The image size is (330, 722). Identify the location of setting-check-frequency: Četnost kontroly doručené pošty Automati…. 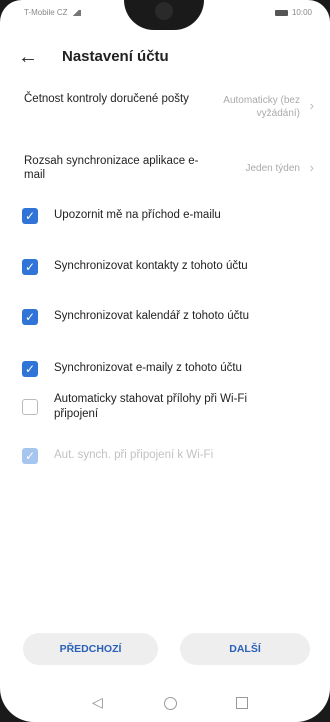
(169, 105).